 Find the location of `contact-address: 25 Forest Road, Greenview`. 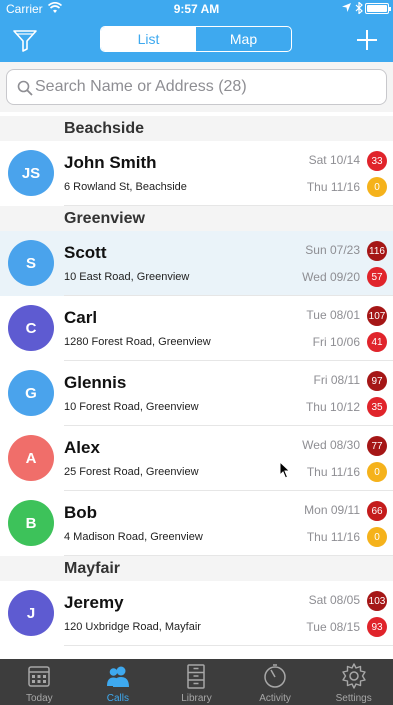

contact-address: 25 Forest Road, Greenview is located at coordinates (131, 472).